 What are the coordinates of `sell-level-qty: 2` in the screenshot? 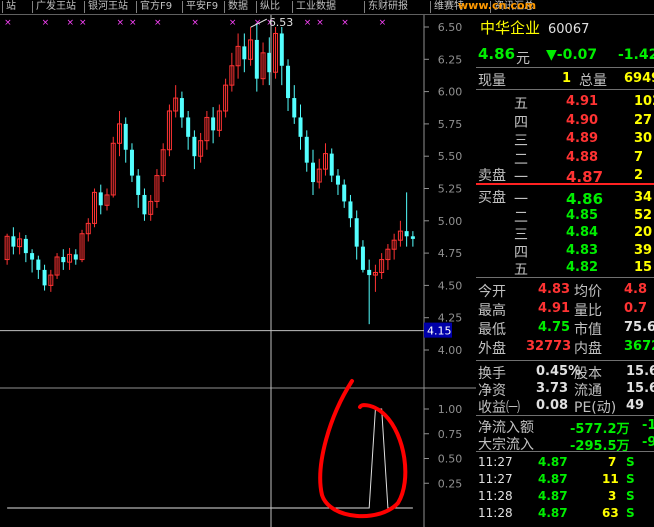 It's located at (639, 175).